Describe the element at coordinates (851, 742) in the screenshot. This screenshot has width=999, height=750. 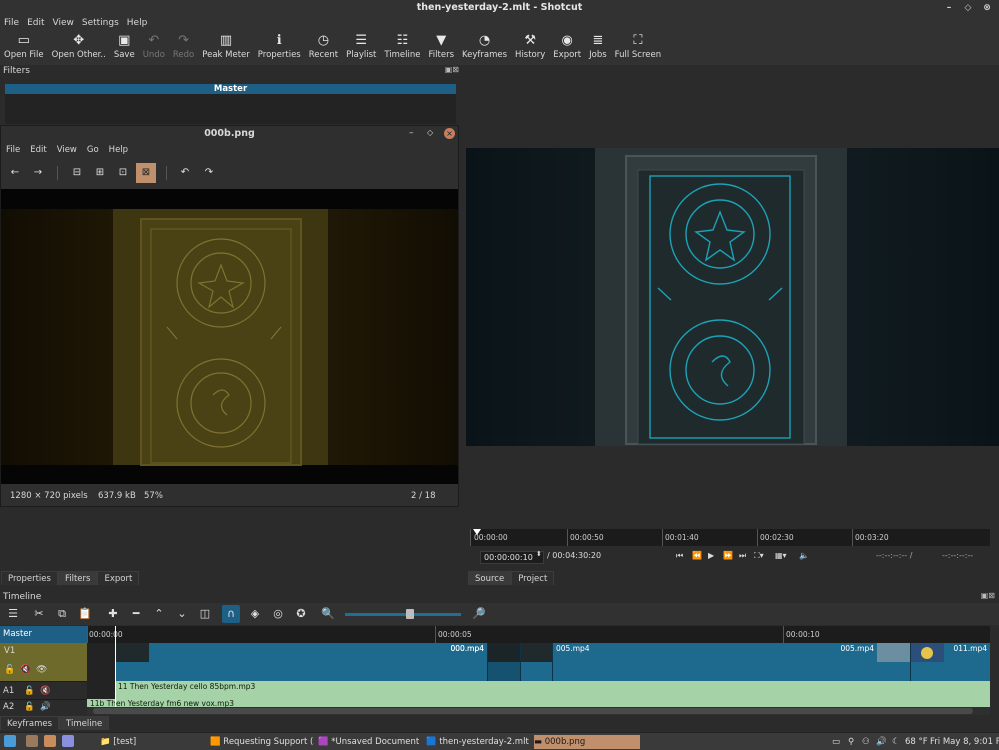
I see `location-icon: ⚲` at that location.